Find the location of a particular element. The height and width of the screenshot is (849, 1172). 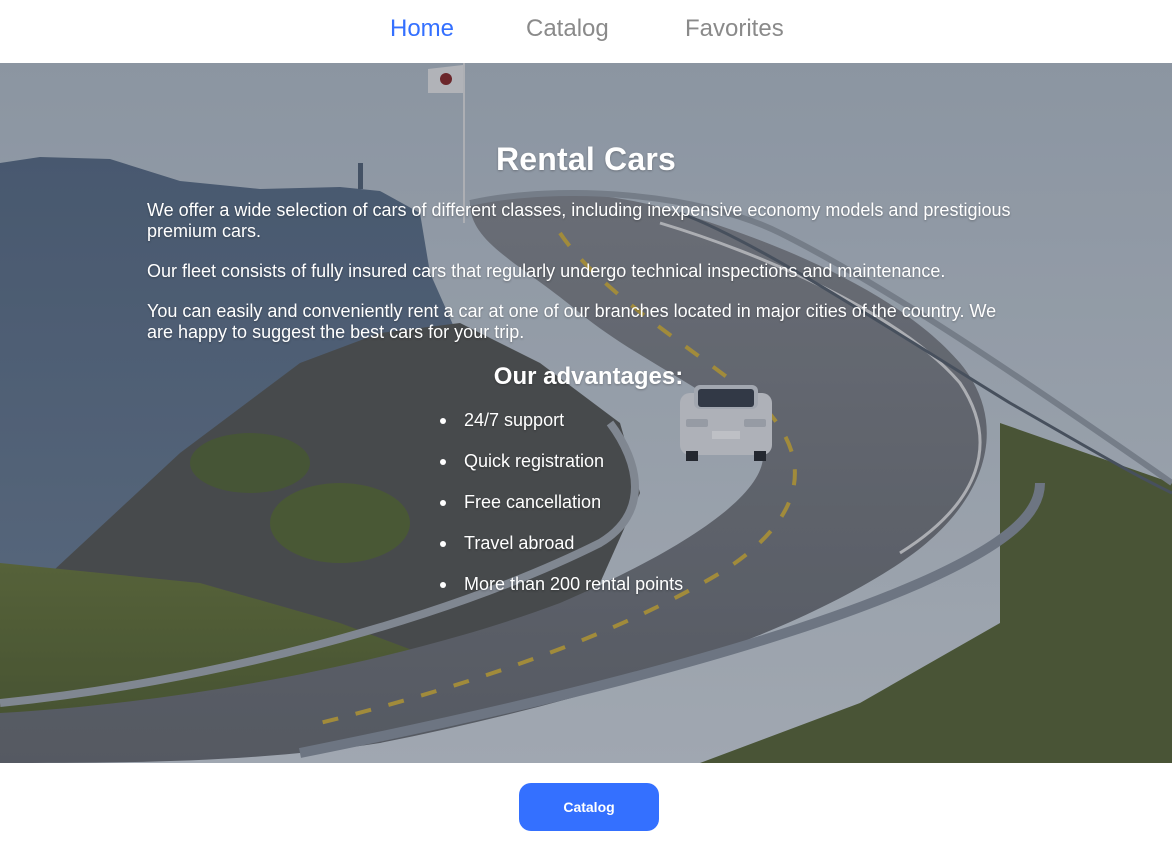

advantage-item: Free cancellation is located at coordinates (561, 511).